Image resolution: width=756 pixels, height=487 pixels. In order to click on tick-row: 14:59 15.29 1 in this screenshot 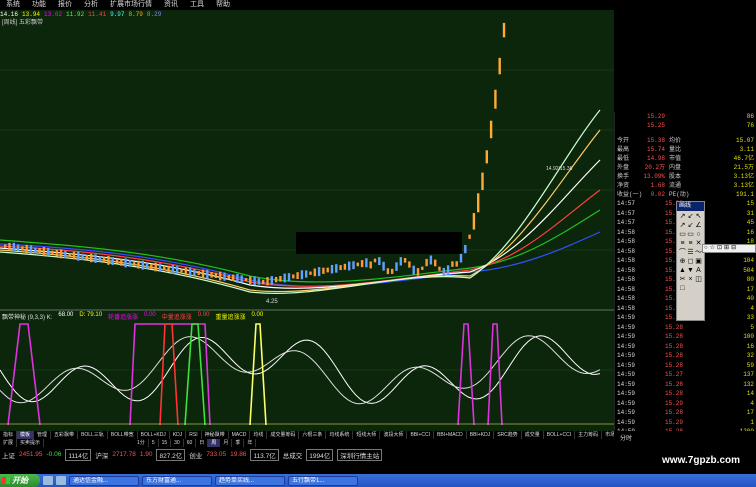, I will do `click(685, 423)`.